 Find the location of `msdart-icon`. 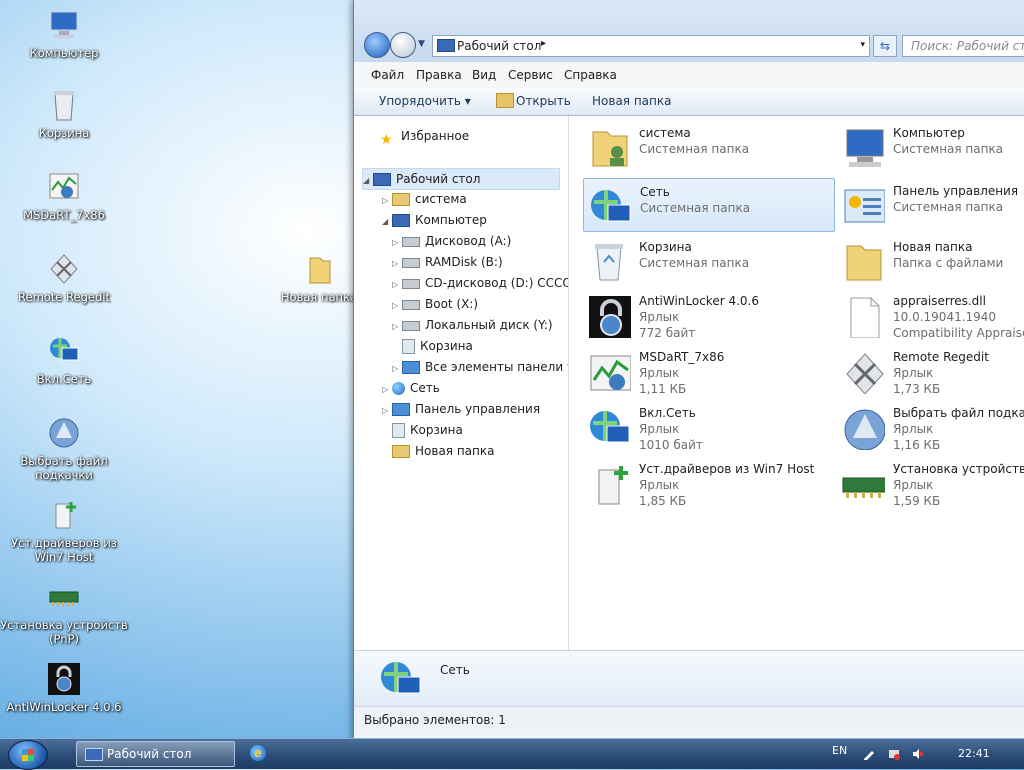

msdart-icon is located at coordinates (610, 373).